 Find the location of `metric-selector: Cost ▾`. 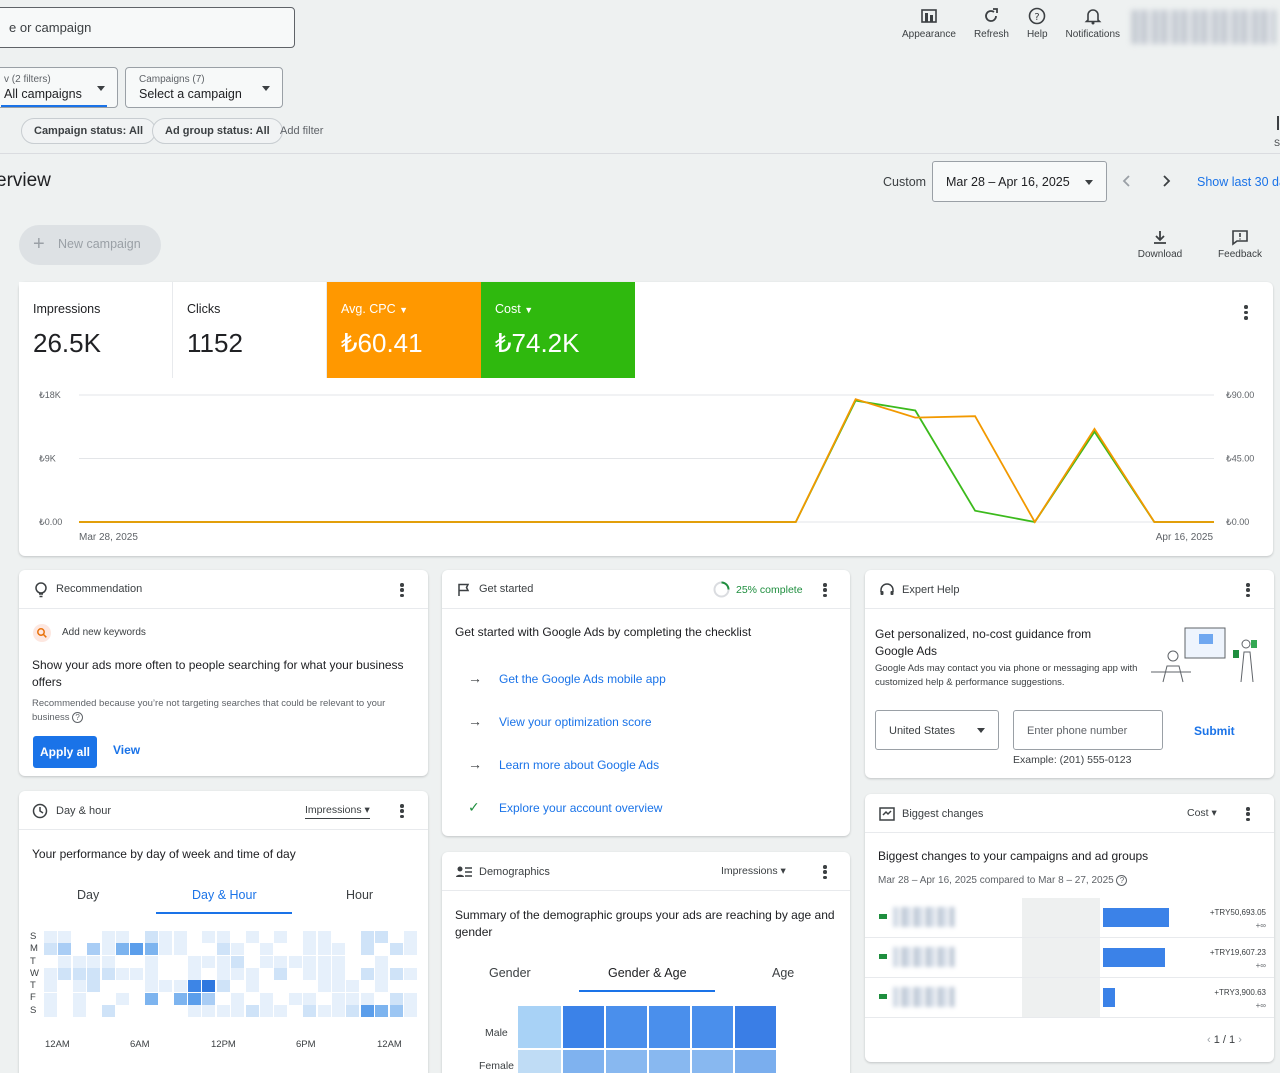

metric-selector: Cost ▾ is located at coordinates (1202, 813).